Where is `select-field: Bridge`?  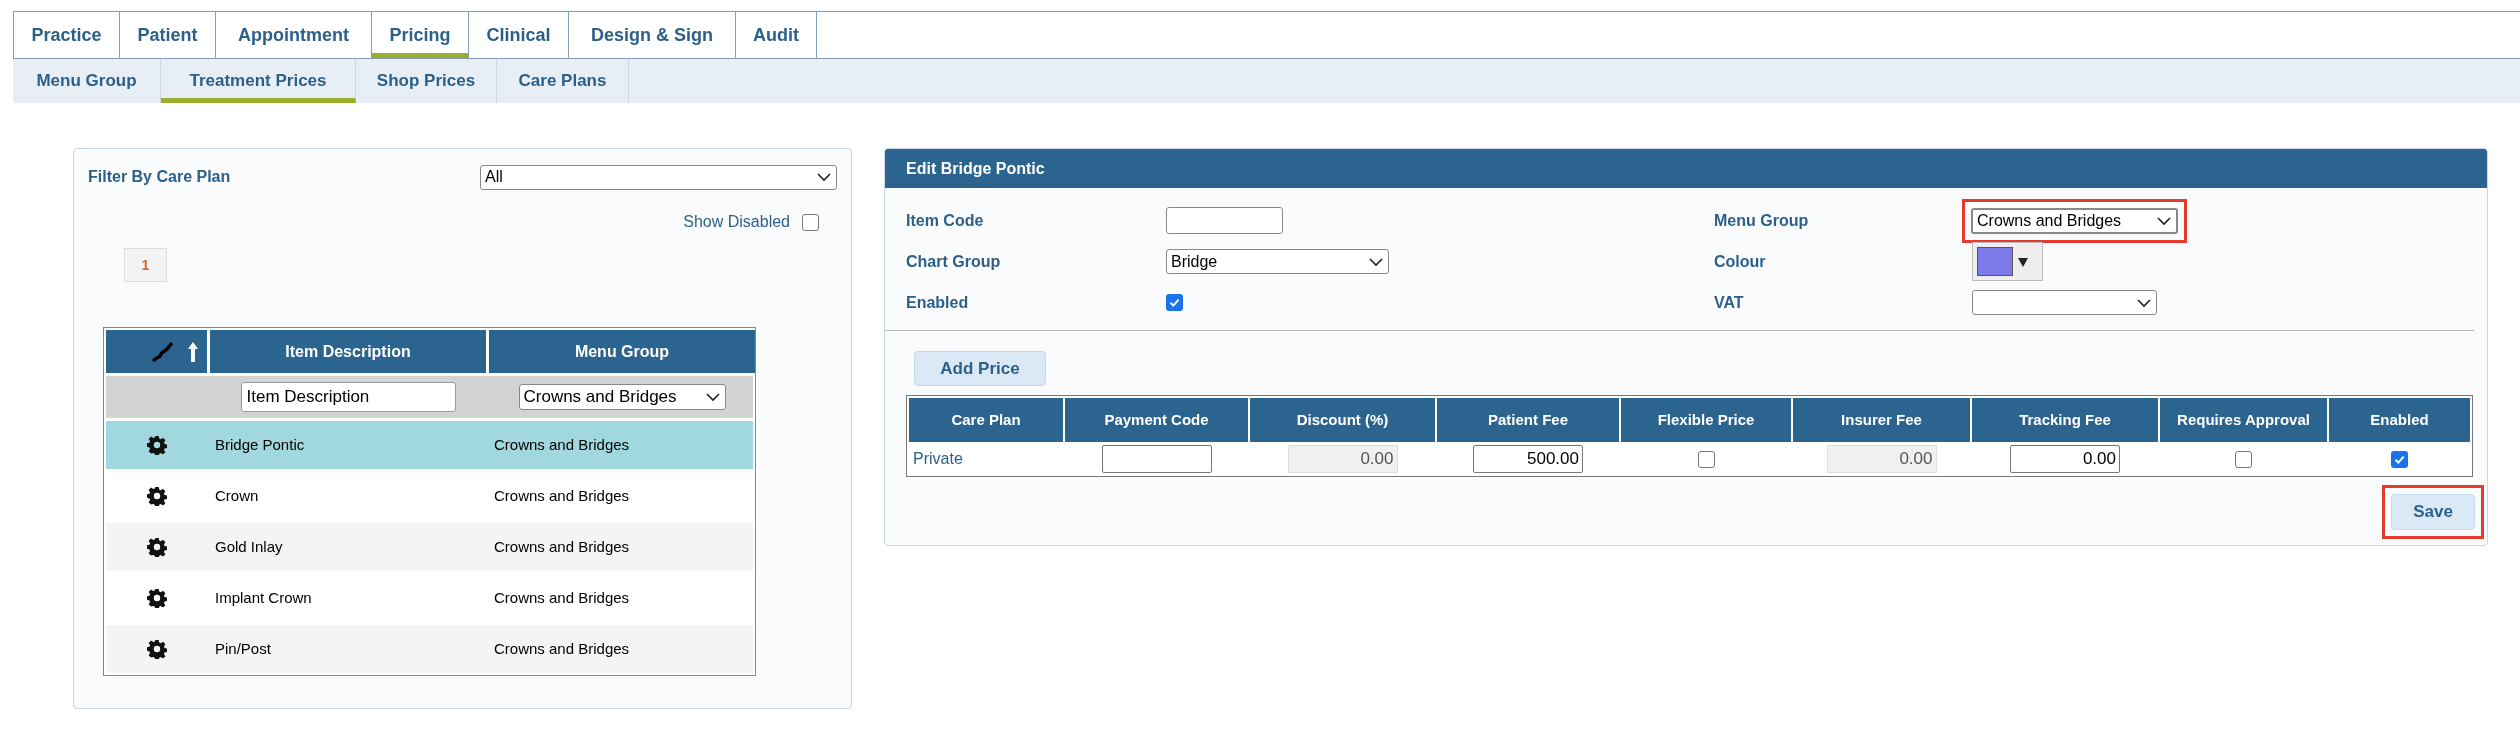 select-field: Bridge is located at coordinates (1277, 261).